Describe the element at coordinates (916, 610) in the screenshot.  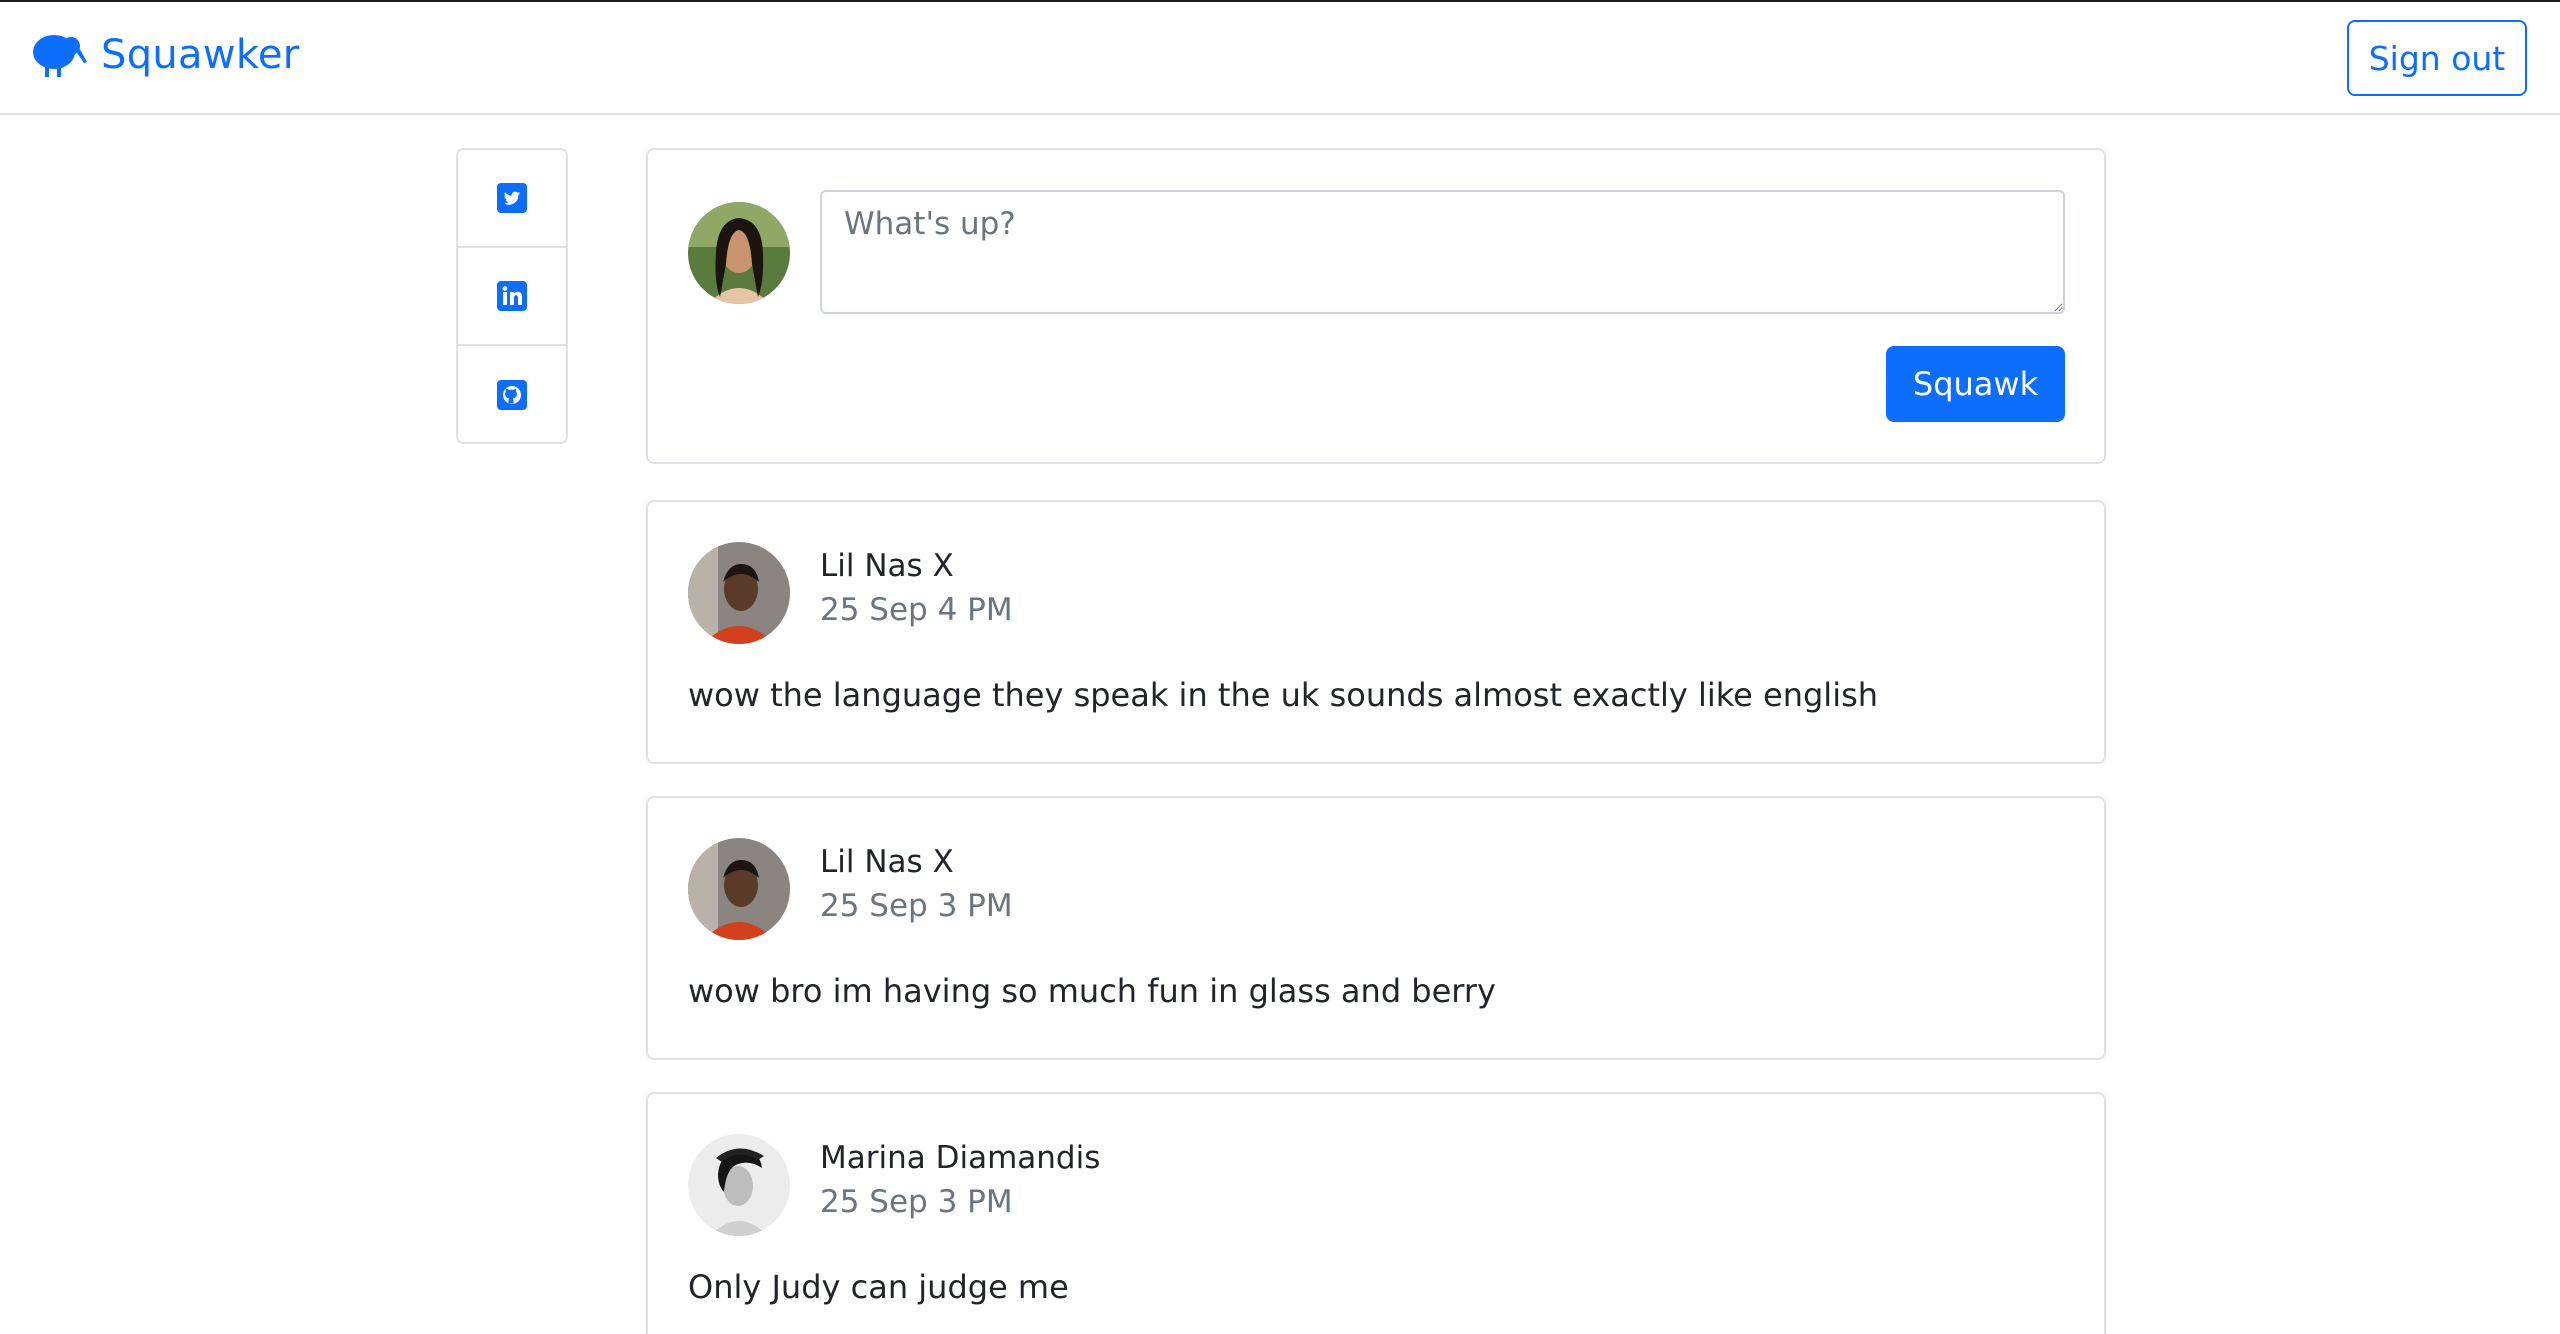
I see `post-timestamp: 25 Sep 4 PM` at that location.